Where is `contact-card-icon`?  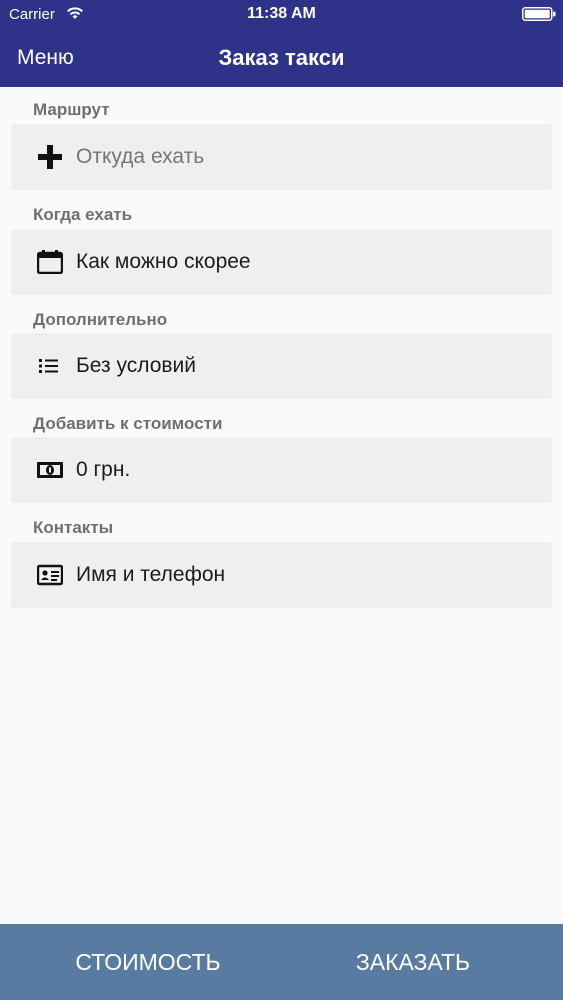
contact-card-icon is located at coordinates (50, 575).